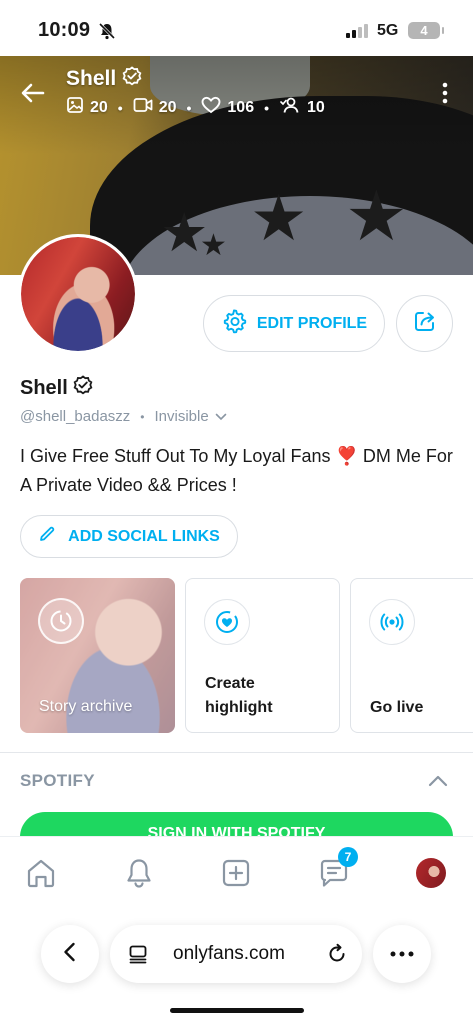  What do you see at coordinates (230, 683) in the screenshot?
I see `create-highlight-label-line1: Create` at bounding box center [230, 683].